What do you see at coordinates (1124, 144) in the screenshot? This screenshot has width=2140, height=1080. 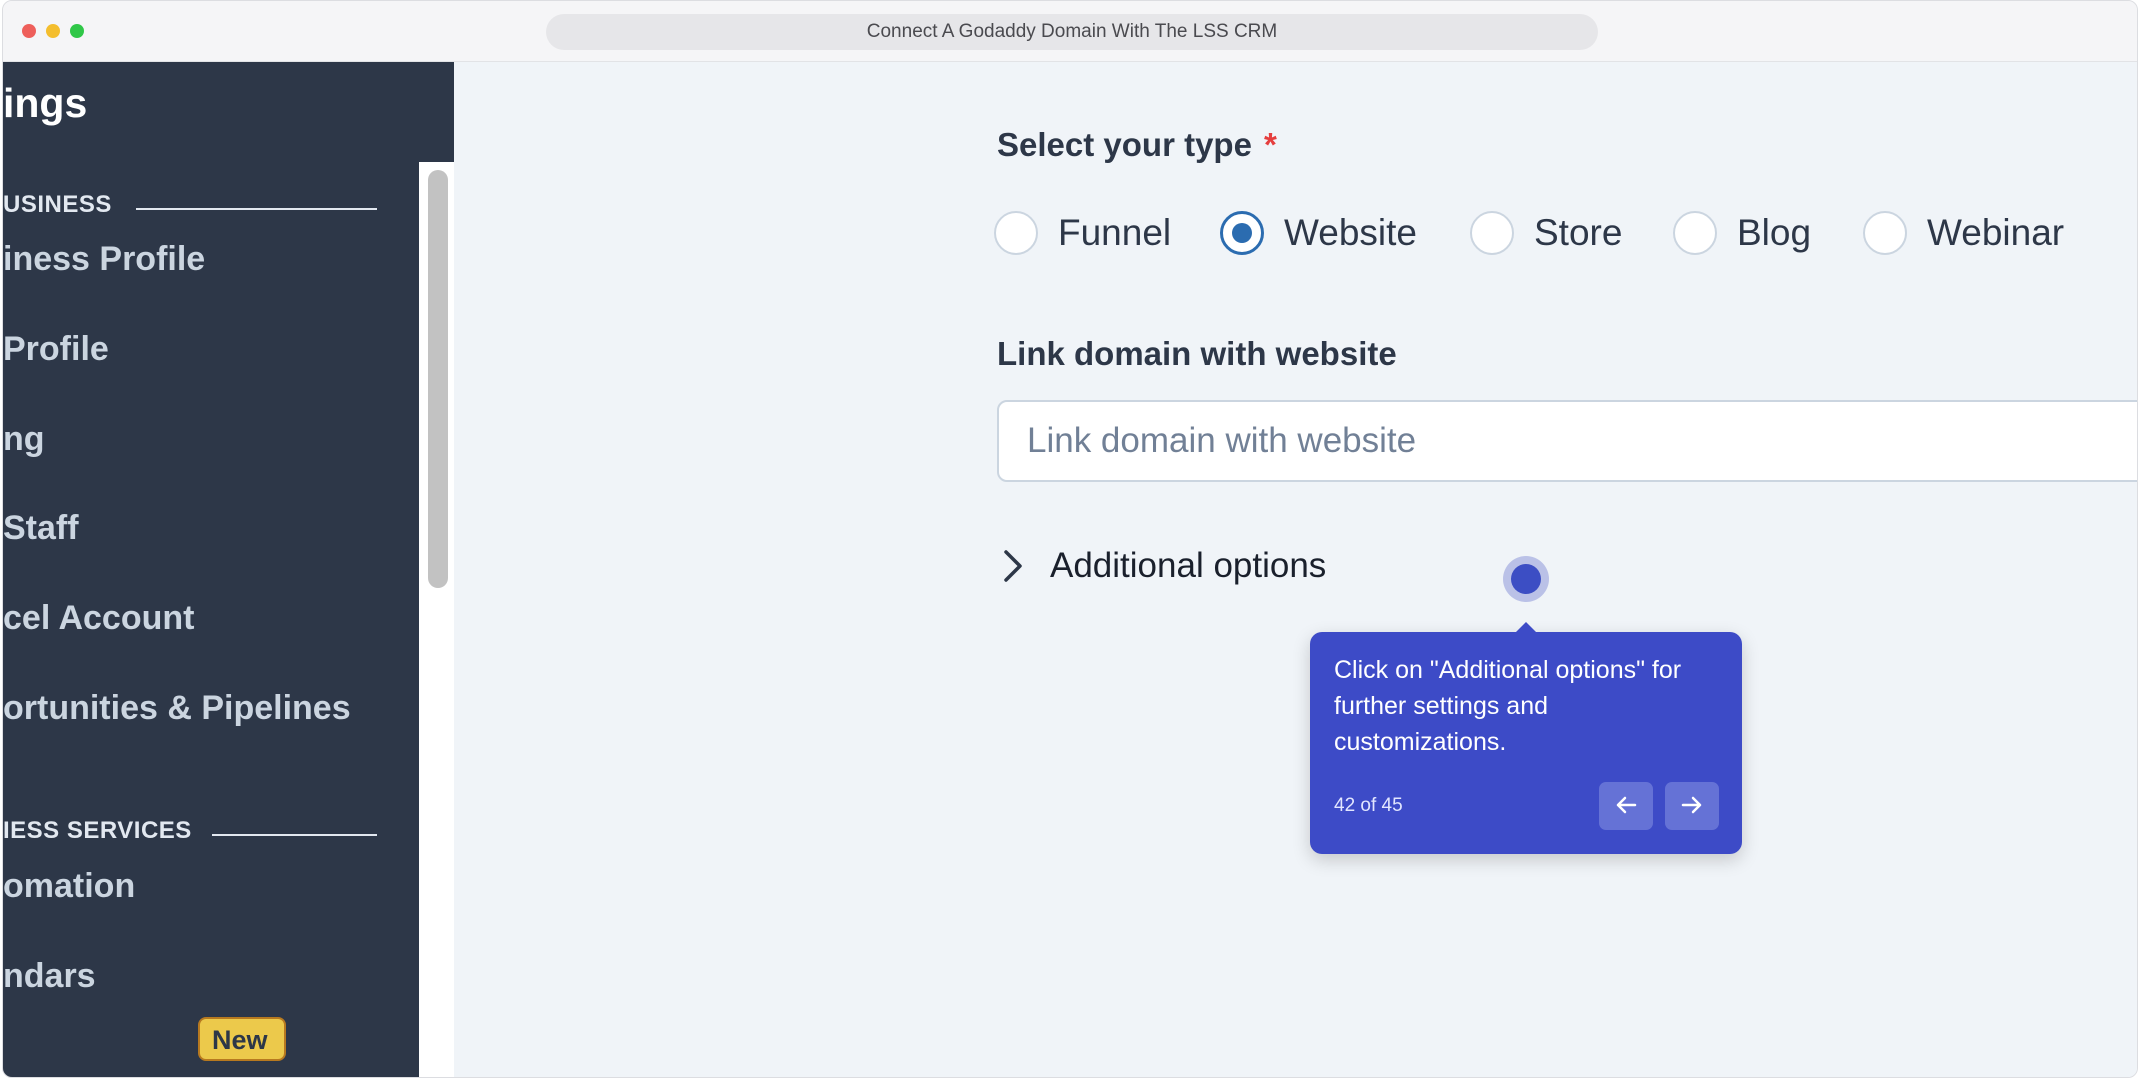 I see `type-label-text: Select your type` at bounding box center [1124, 144].